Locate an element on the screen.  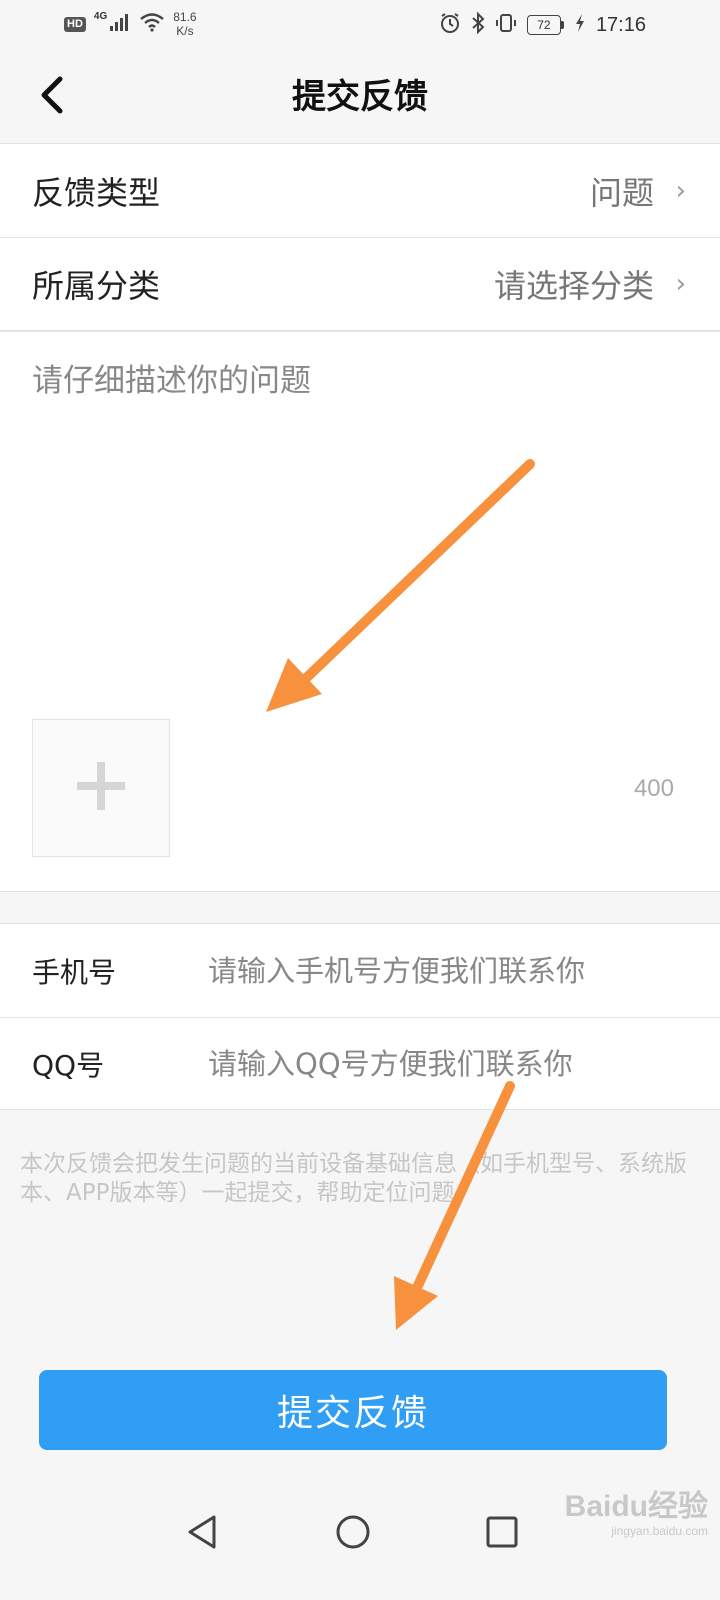
category-row: 所属分类 请选择分类 › is located at coordinates (360, 284).